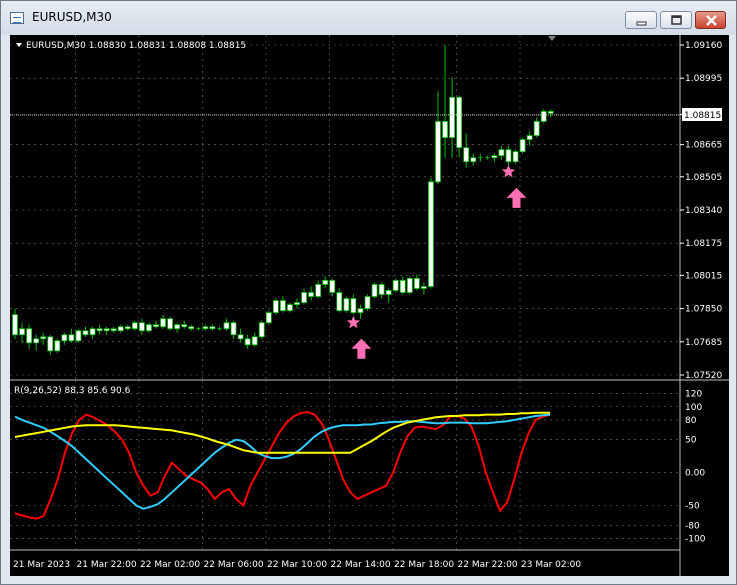  What do you see at coordinates (692, 507) in the screenshot?
I see `indicator-tick-label: -50` at bounding box center [692, 507].